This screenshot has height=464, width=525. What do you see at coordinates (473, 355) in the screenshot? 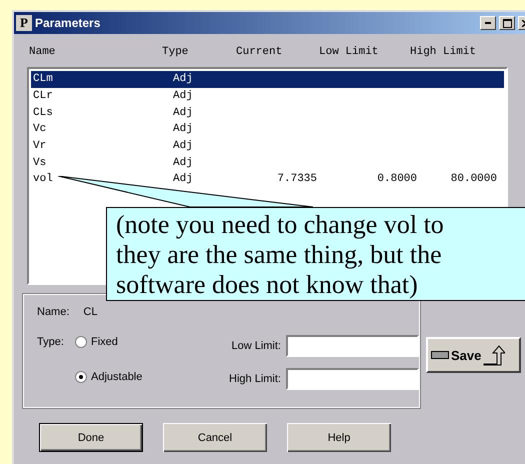
I see `save-button: Save` at bounding box center [473, 355].